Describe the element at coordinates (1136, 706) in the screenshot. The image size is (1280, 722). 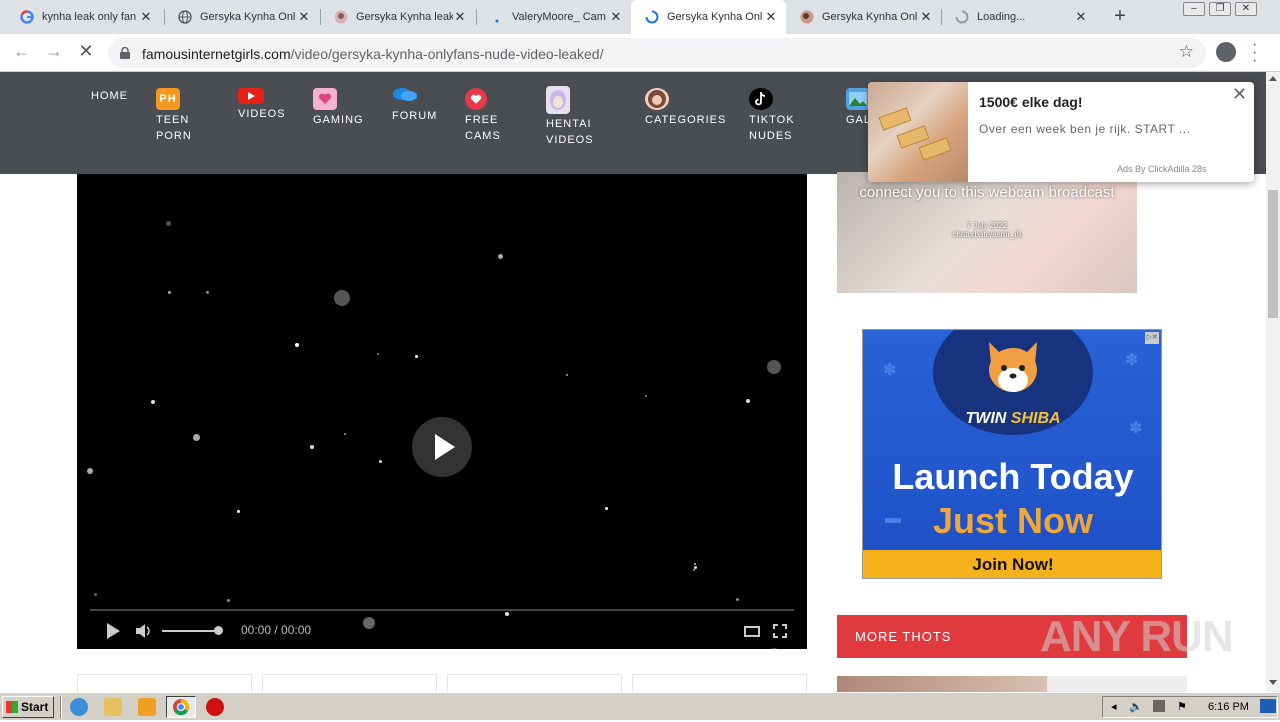
I see `volume-tray-icon: 🔈` at that location.